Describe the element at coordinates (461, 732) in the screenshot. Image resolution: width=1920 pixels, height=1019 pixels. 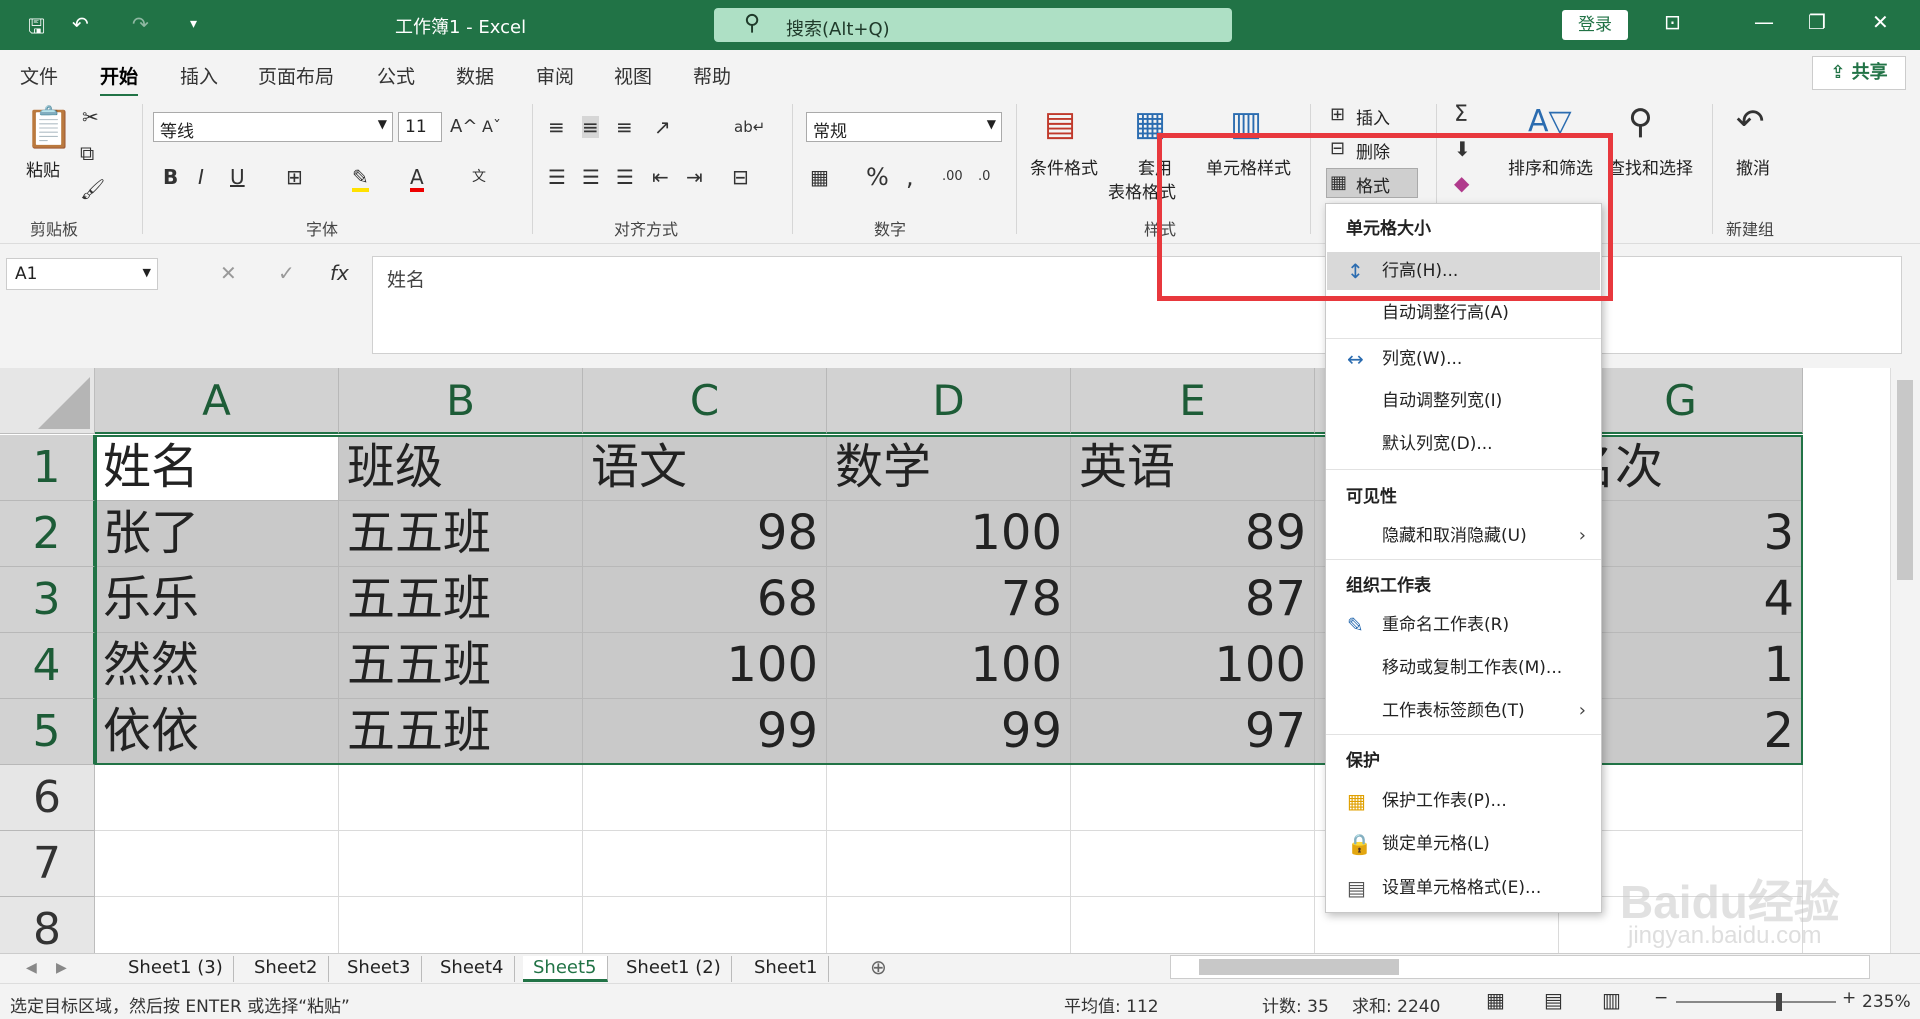
I see `cell-b5: 五五班` at that location.